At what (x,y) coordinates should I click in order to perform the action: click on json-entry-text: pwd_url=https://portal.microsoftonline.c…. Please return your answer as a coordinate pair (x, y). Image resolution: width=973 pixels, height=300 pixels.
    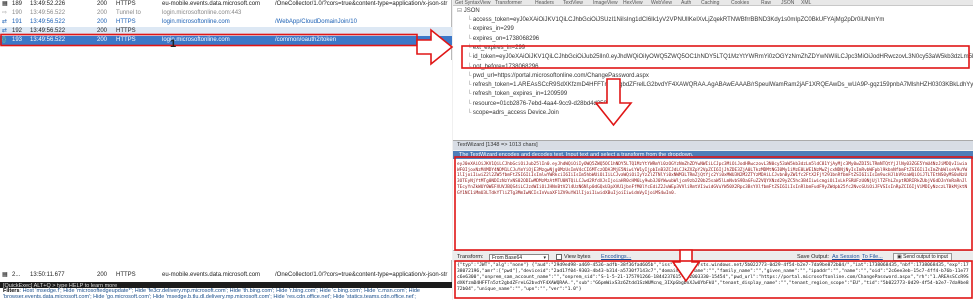
    Looking at the image, I should click on (560, 75).